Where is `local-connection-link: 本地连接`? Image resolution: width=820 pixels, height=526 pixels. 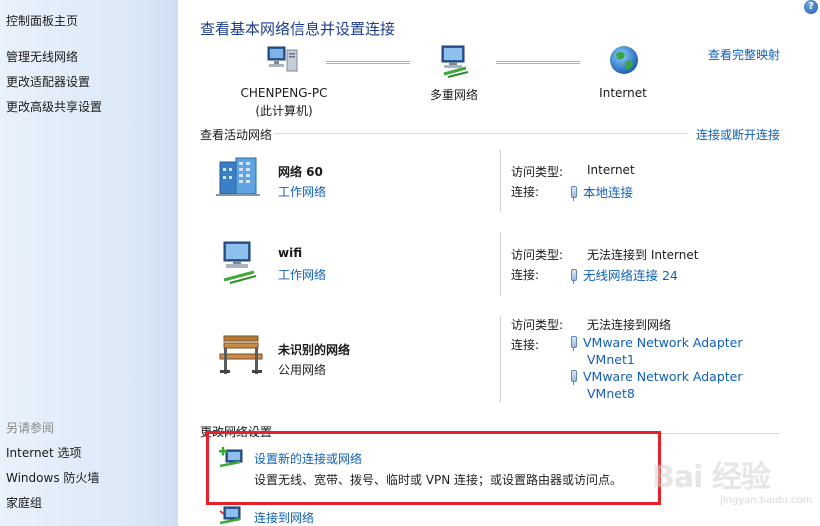 local-connection-link: 本地连接 is located at coordinates (602, 191).